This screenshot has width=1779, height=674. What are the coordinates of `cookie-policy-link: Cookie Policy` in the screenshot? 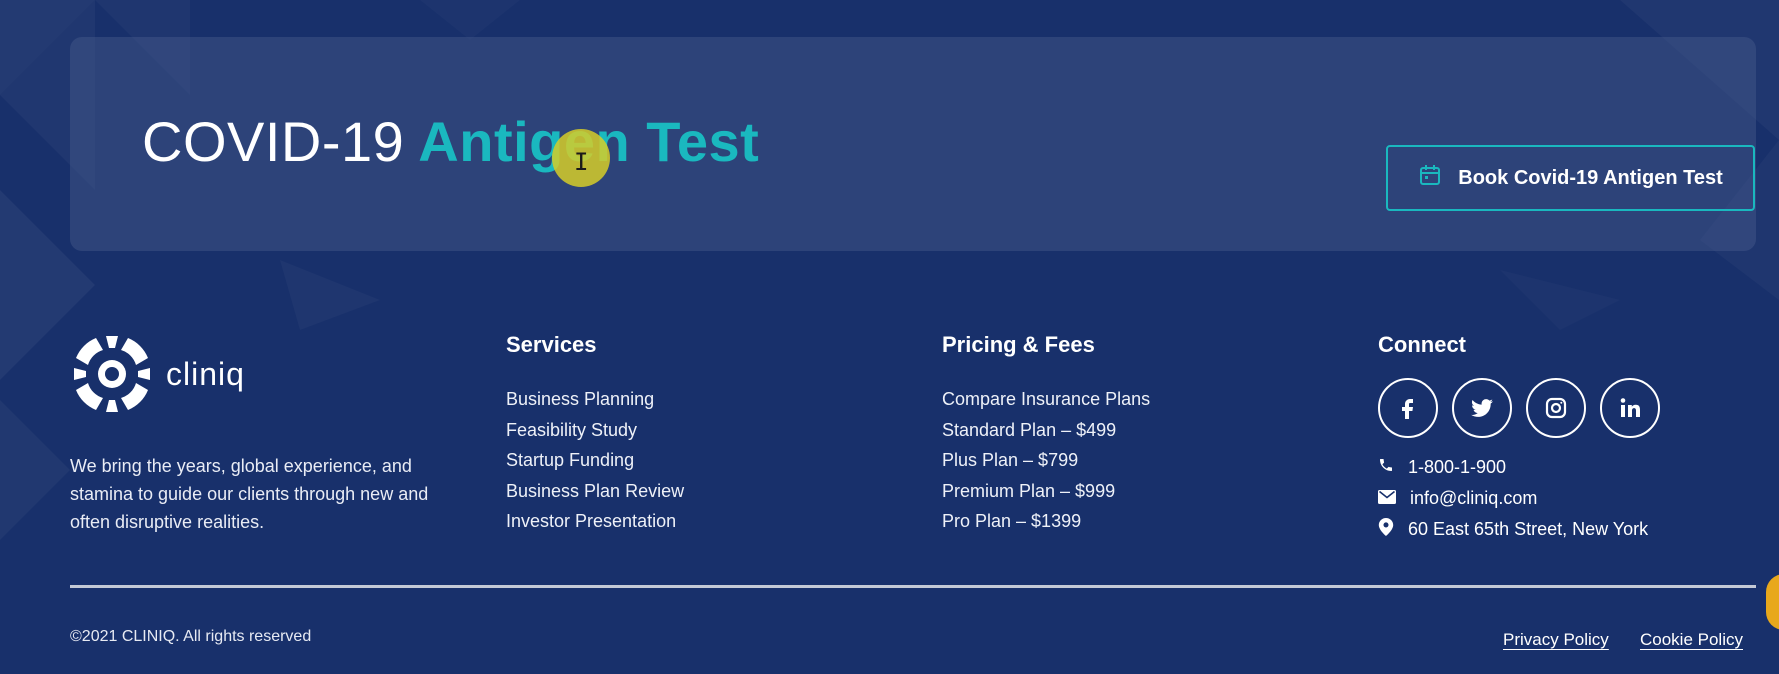 It's located at (1691, 640).